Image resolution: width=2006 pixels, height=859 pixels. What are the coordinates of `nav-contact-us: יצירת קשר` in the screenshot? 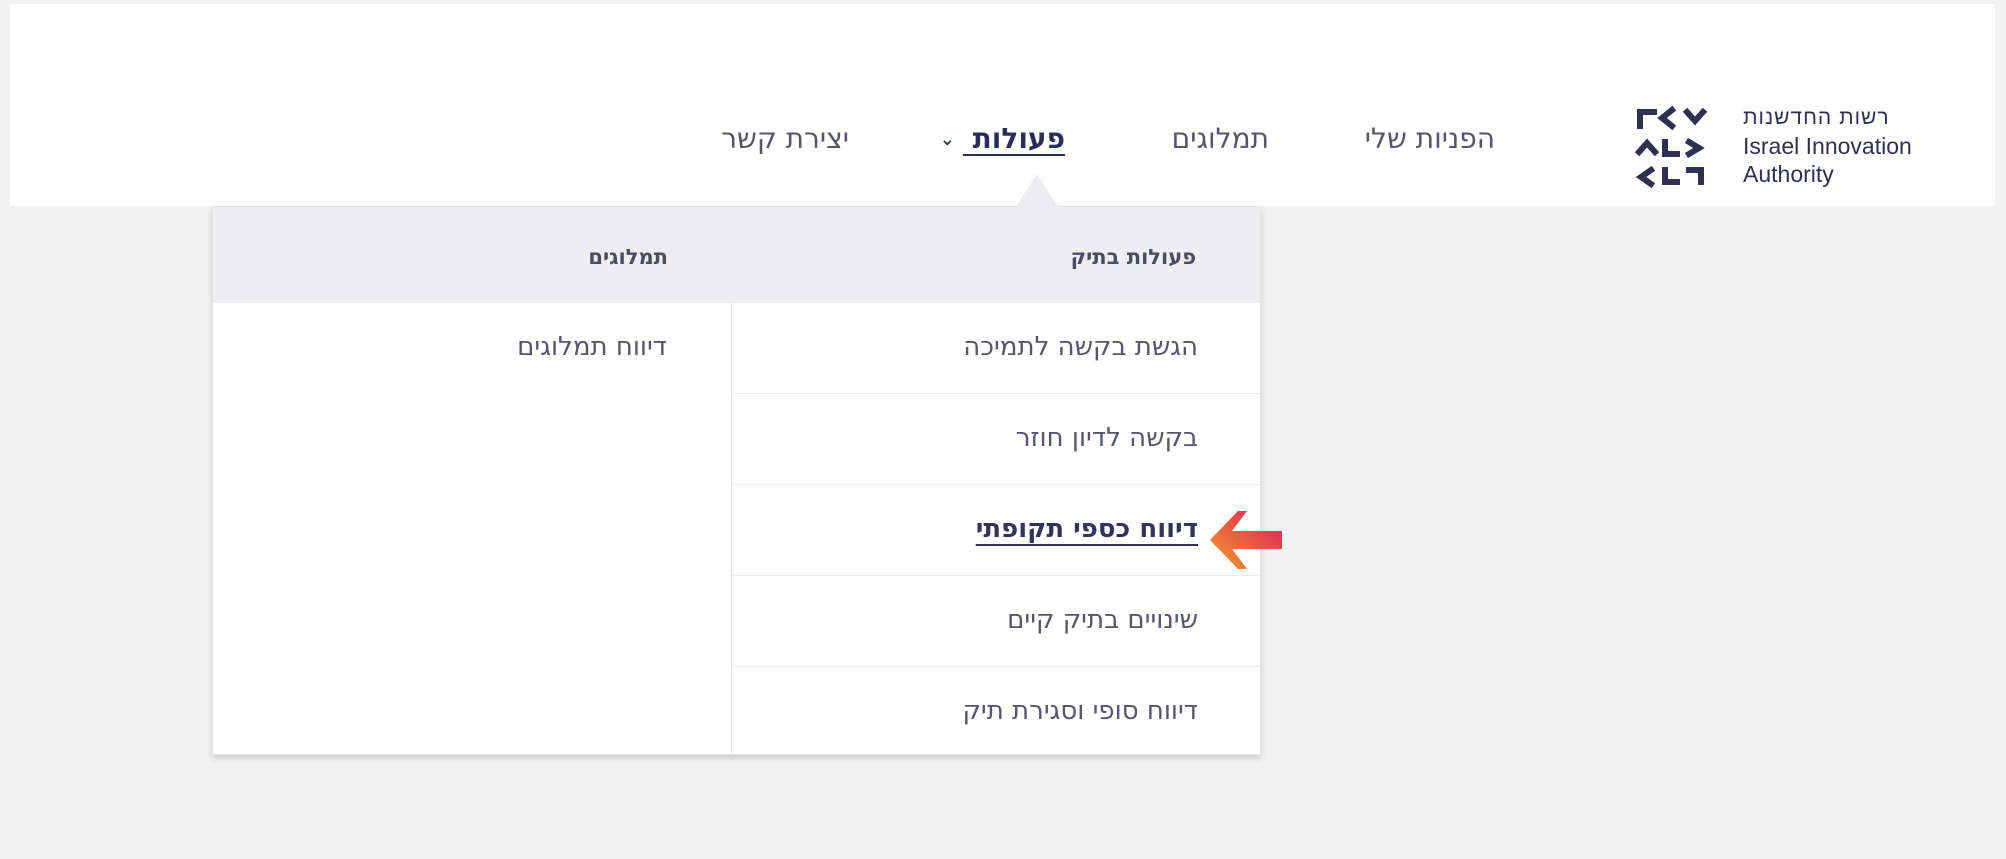 It's located at (785, 138).